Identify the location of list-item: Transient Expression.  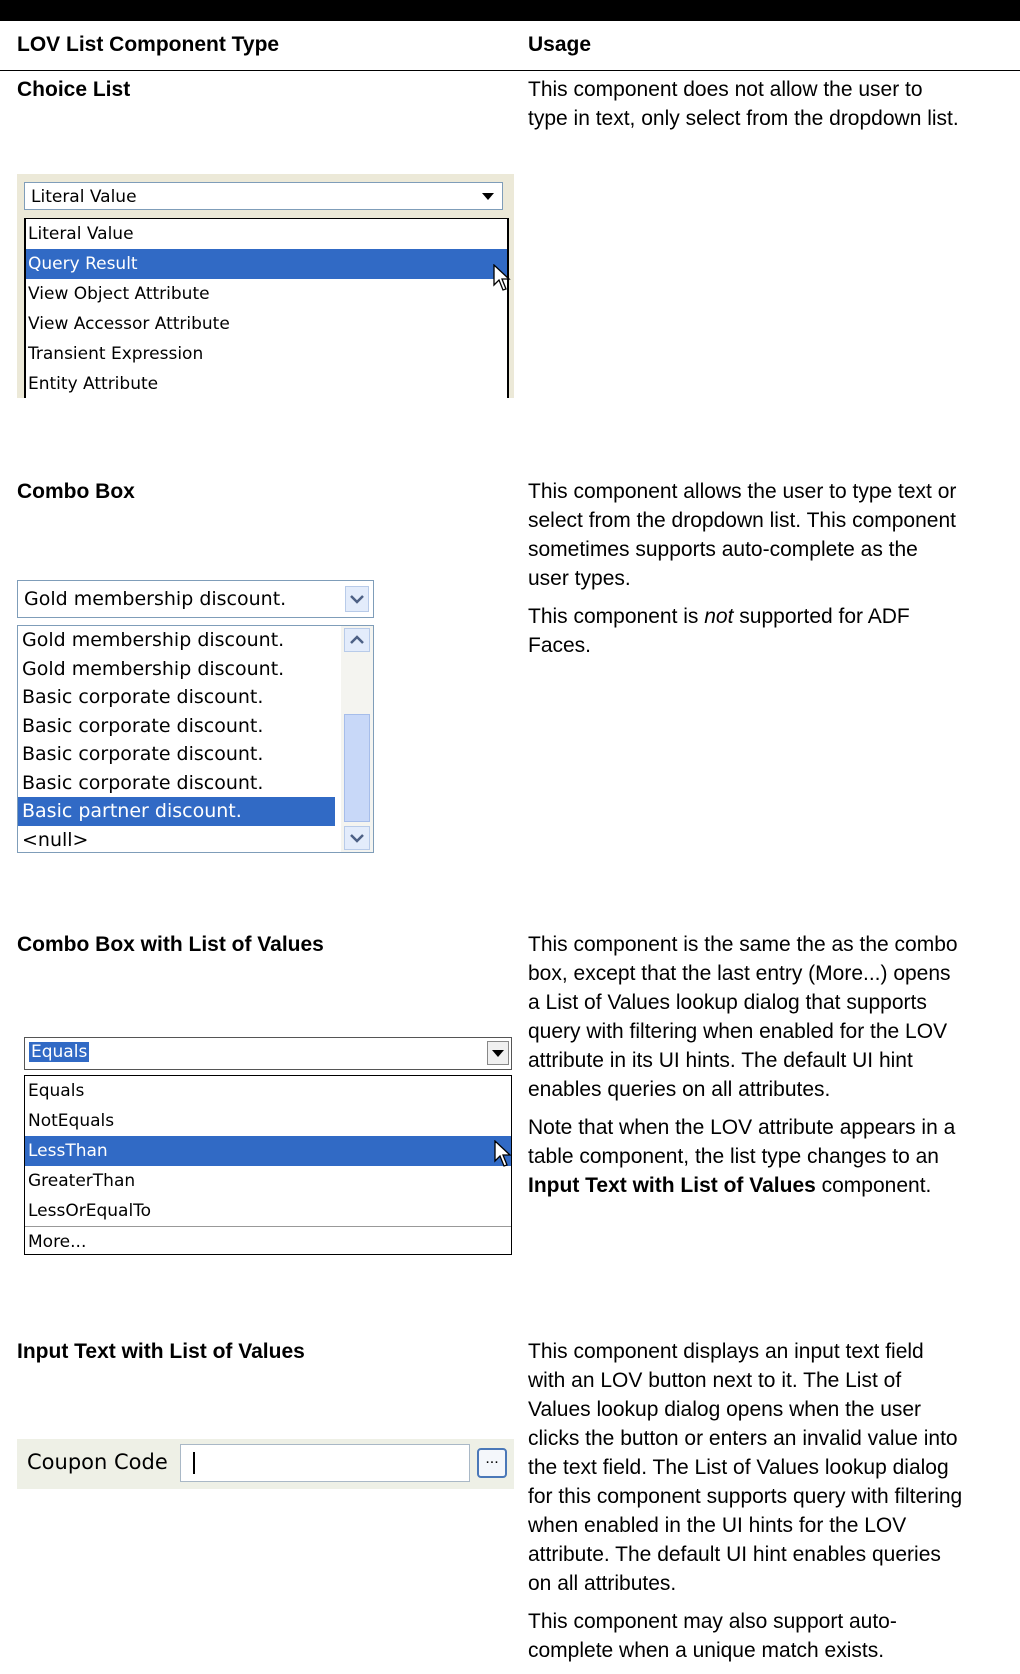
(266, 354).